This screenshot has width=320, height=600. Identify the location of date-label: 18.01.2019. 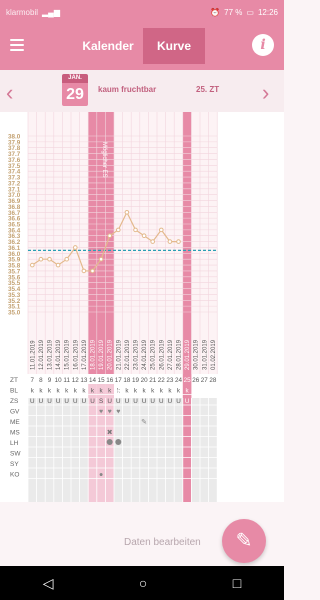
(94, 354).